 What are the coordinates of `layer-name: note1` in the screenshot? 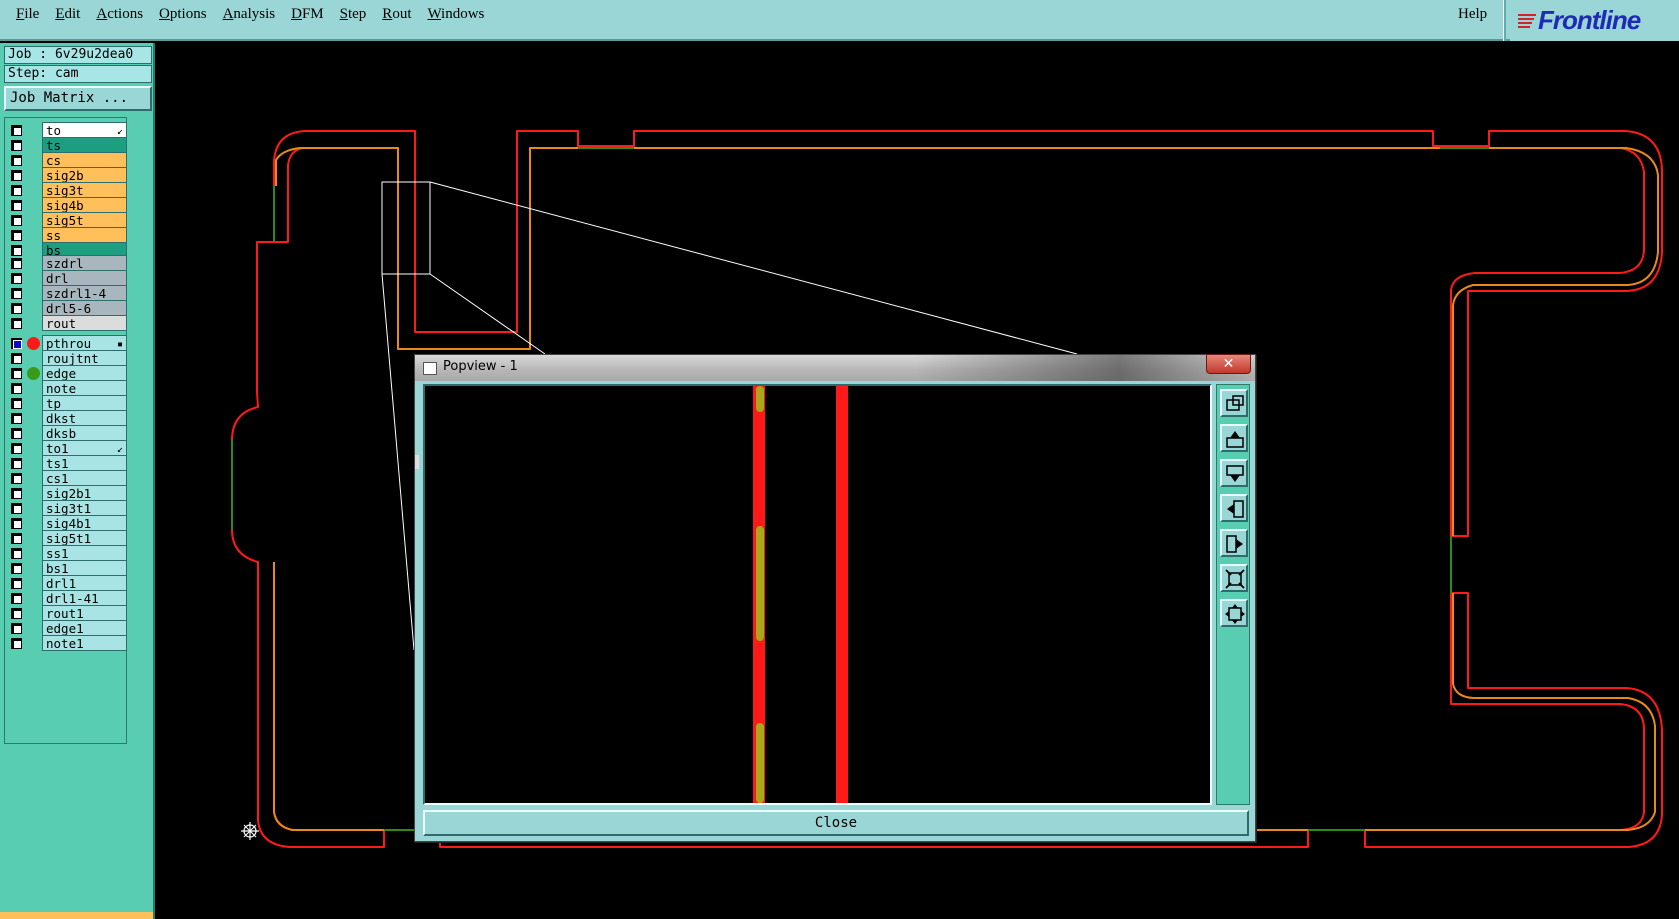 It's located at (84, 643).